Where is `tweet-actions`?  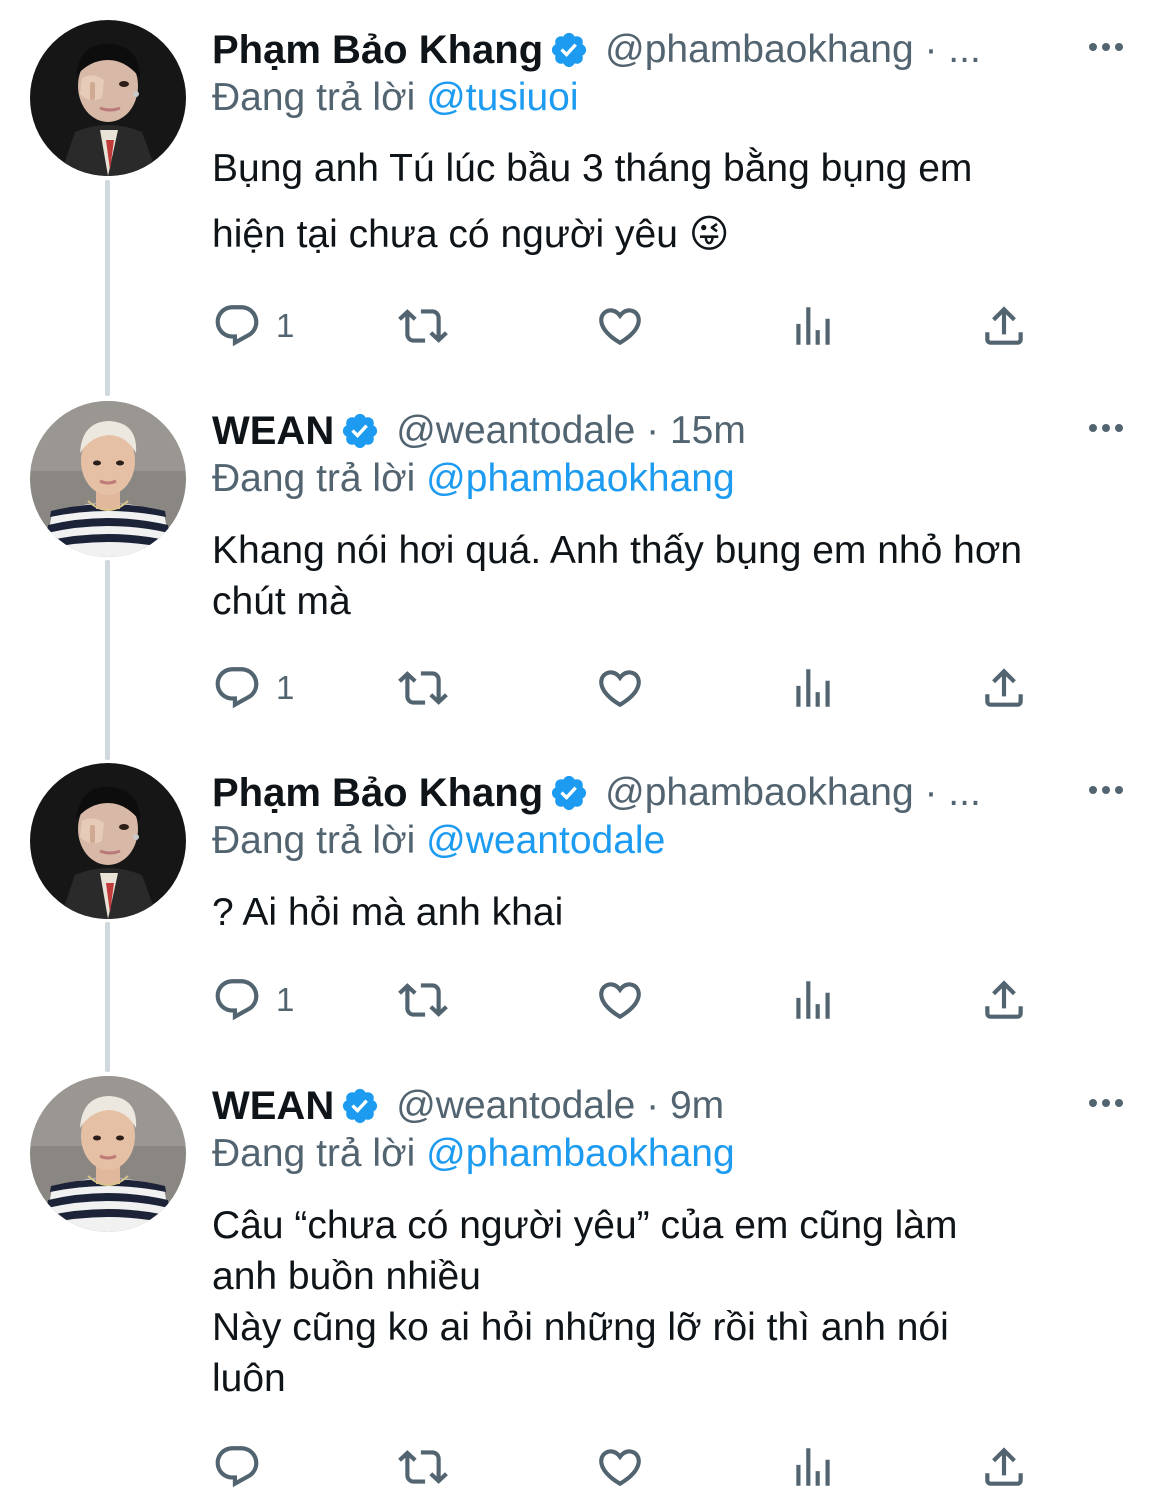 tweet-actions is located at coordinates (627, 1467).